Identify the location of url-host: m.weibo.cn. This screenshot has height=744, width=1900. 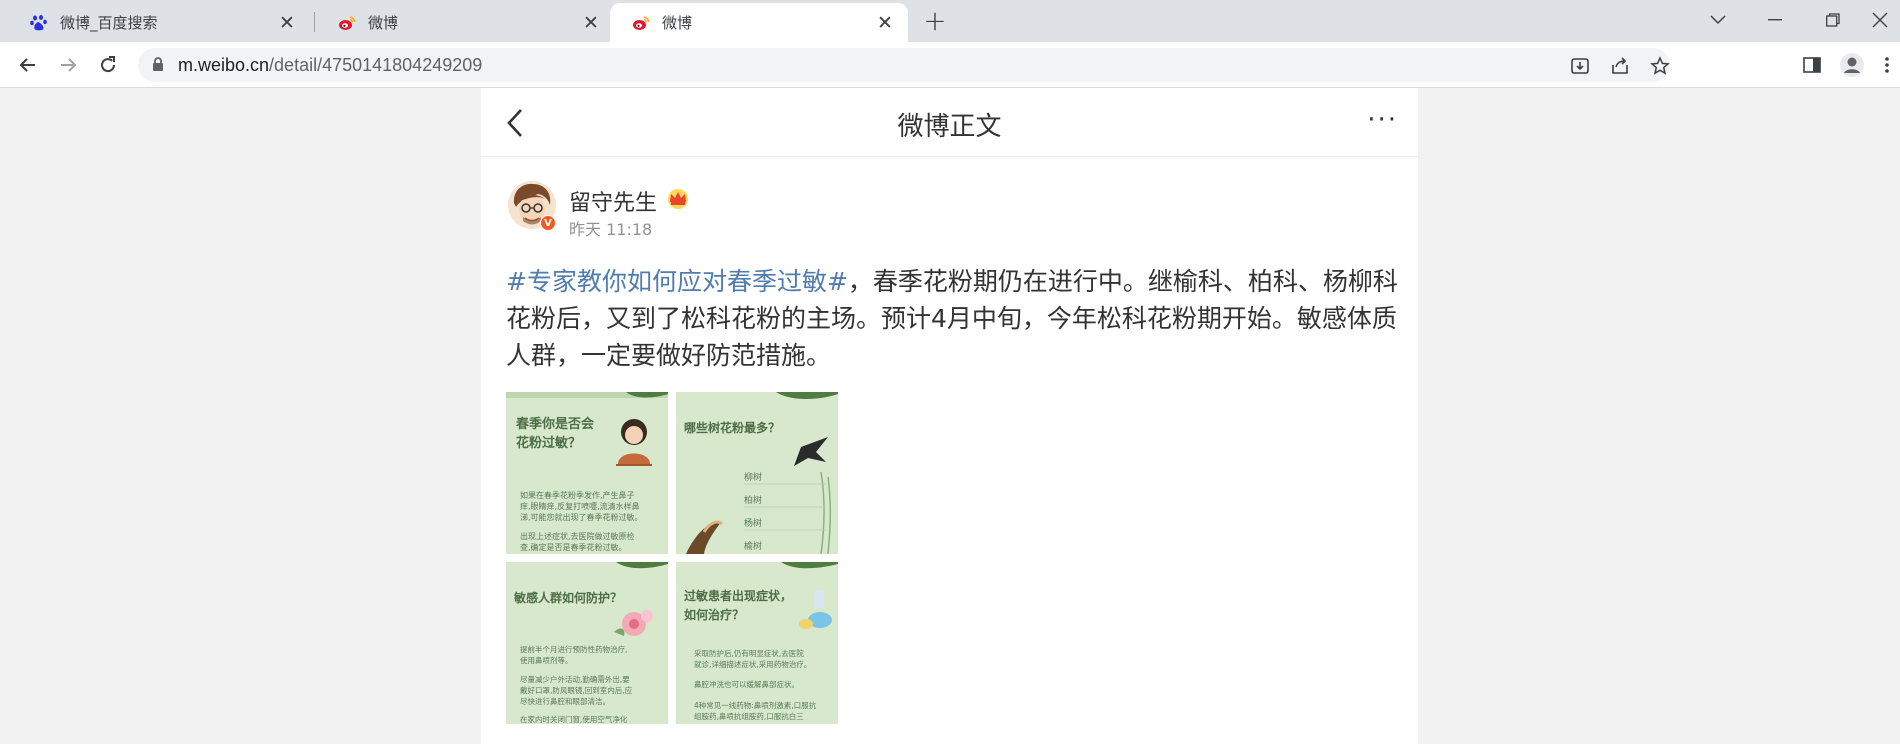
(224, 65).